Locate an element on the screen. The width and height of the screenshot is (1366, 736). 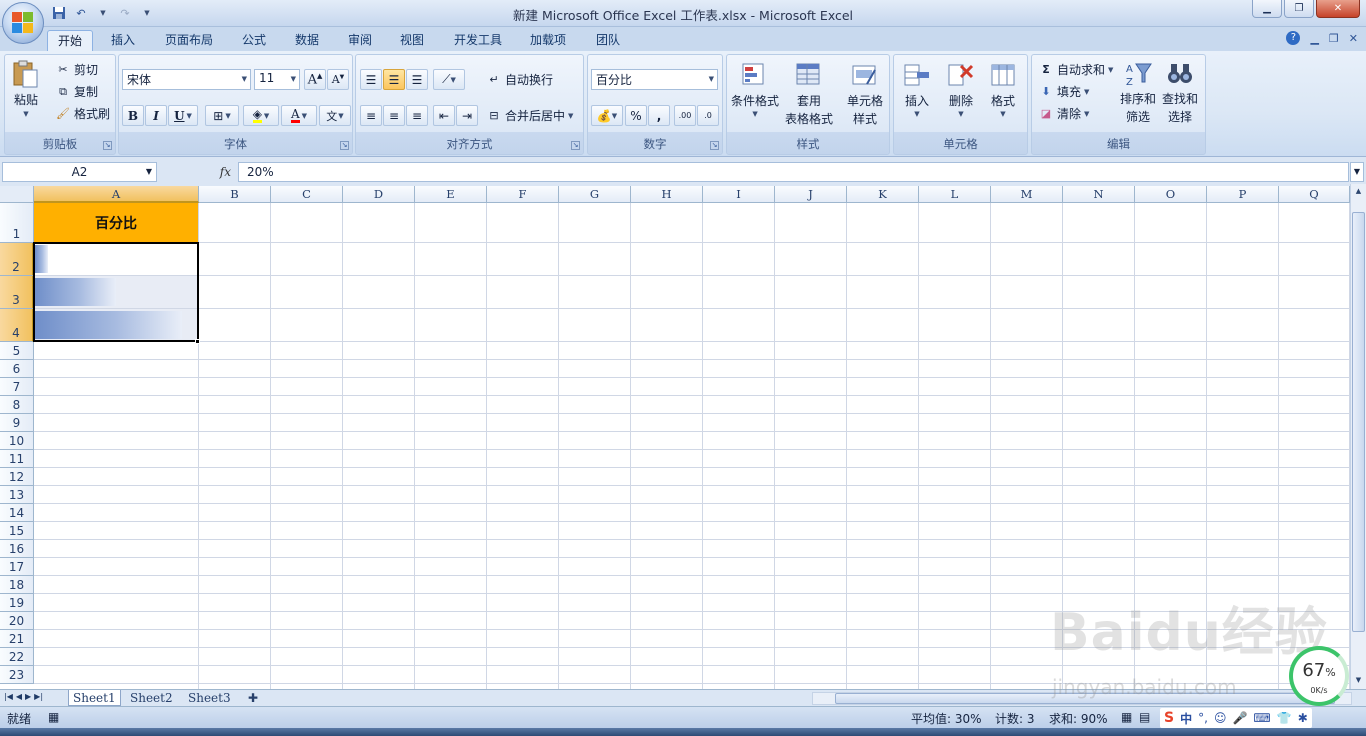
cell-a4 is located at coordinates (116, 325).